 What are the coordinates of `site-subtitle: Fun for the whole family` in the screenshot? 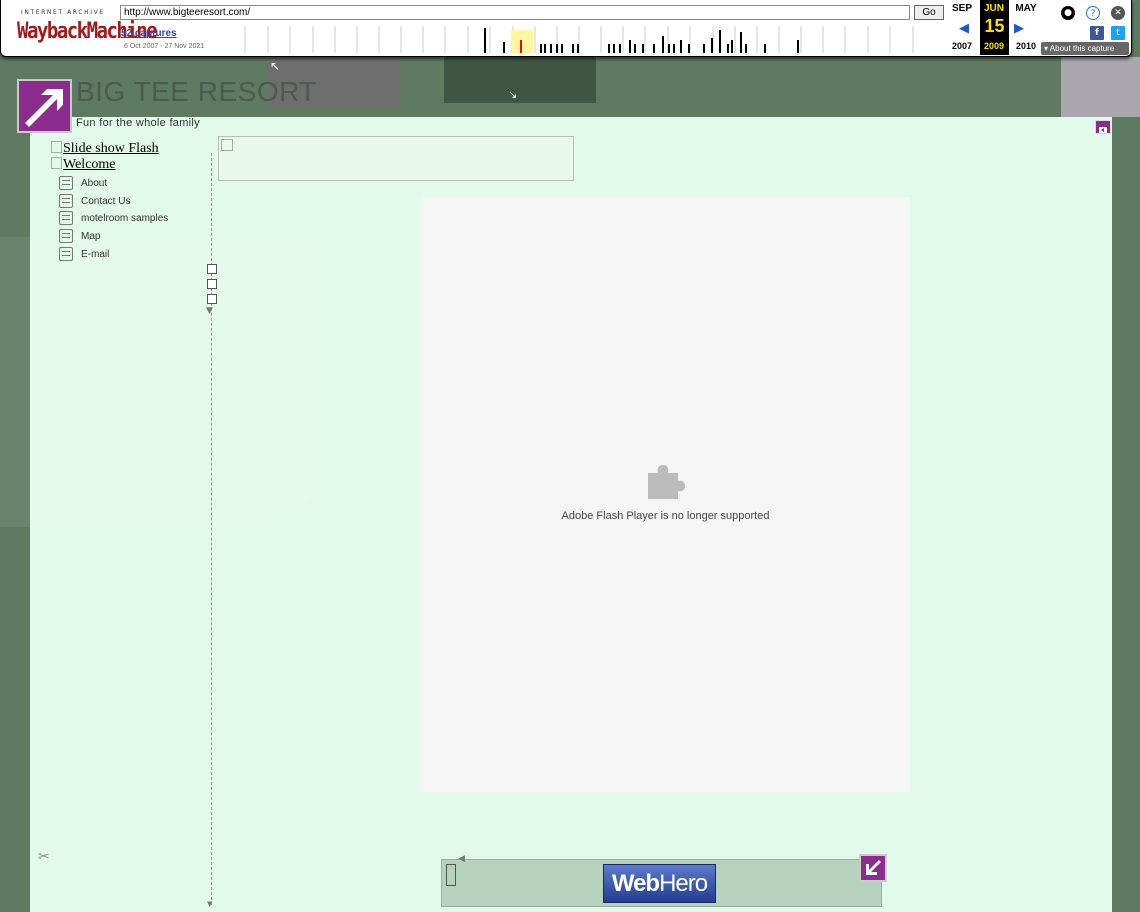 It's located at (138, 123).